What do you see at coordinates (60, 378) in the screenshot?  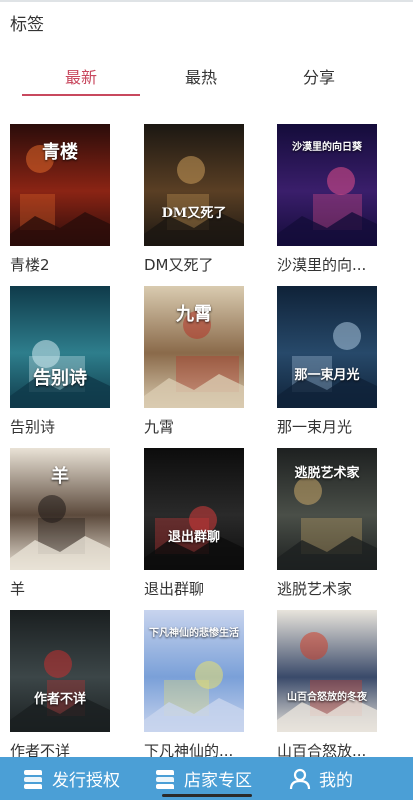 I see `book-cover-text: 告别诗` at bounding box center [60, 378].